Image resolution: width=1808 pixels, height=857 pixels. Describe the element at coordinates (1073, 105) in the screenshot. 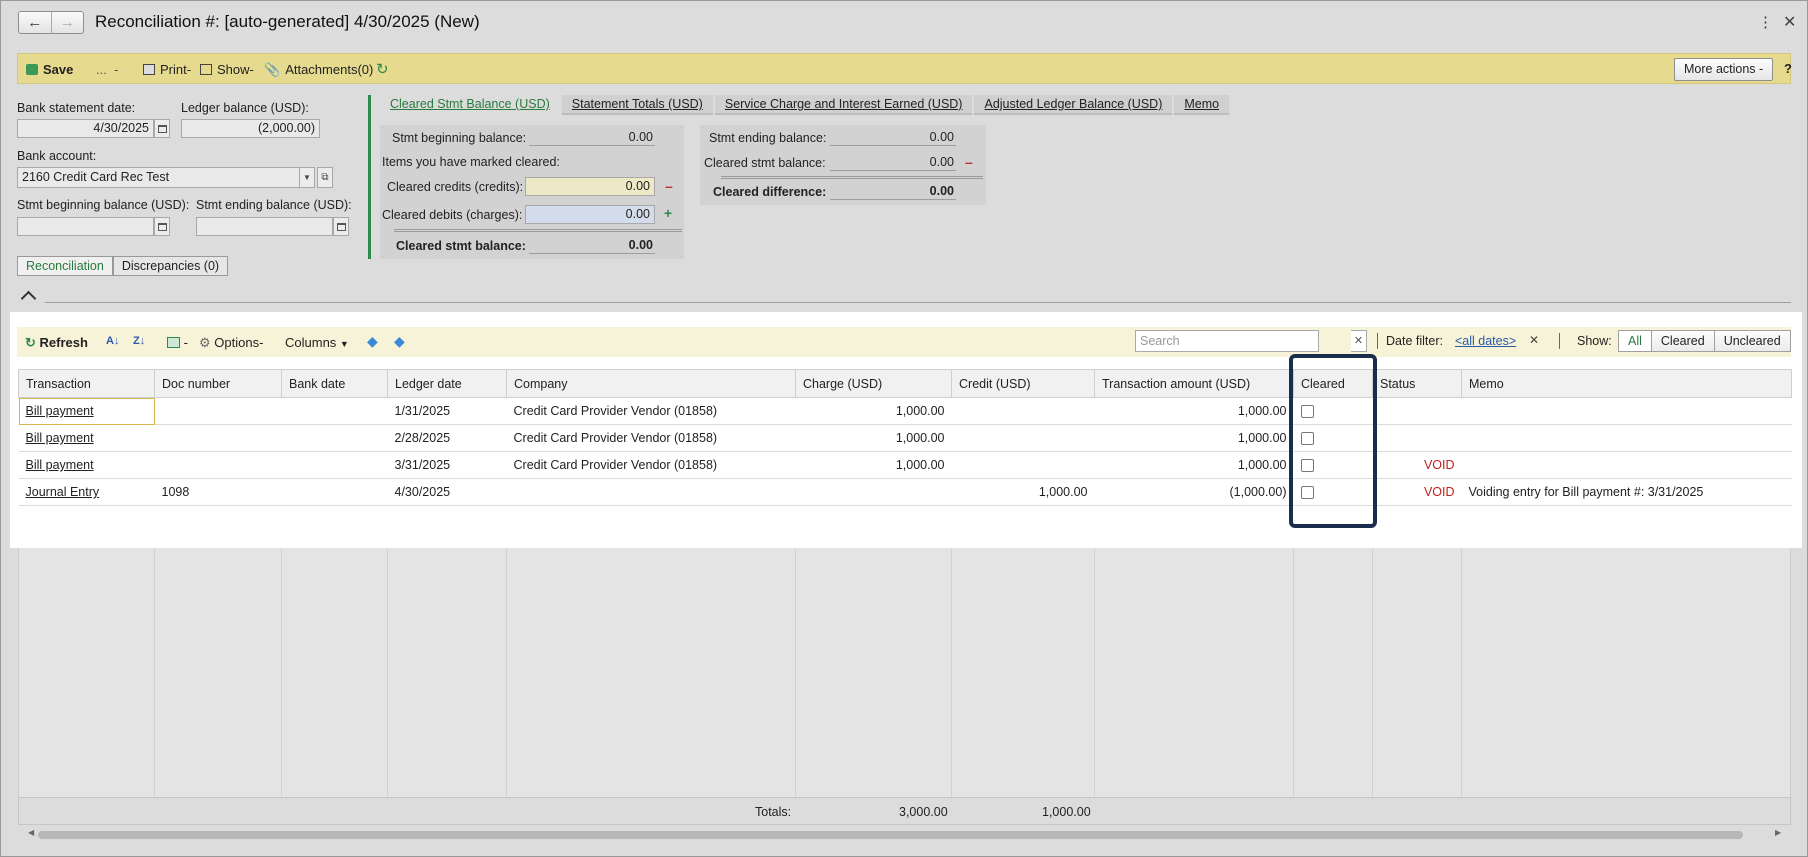

I see `tab-adjusted-ledger-balance: Adjusted Ledger Balance (USD)` at that location.